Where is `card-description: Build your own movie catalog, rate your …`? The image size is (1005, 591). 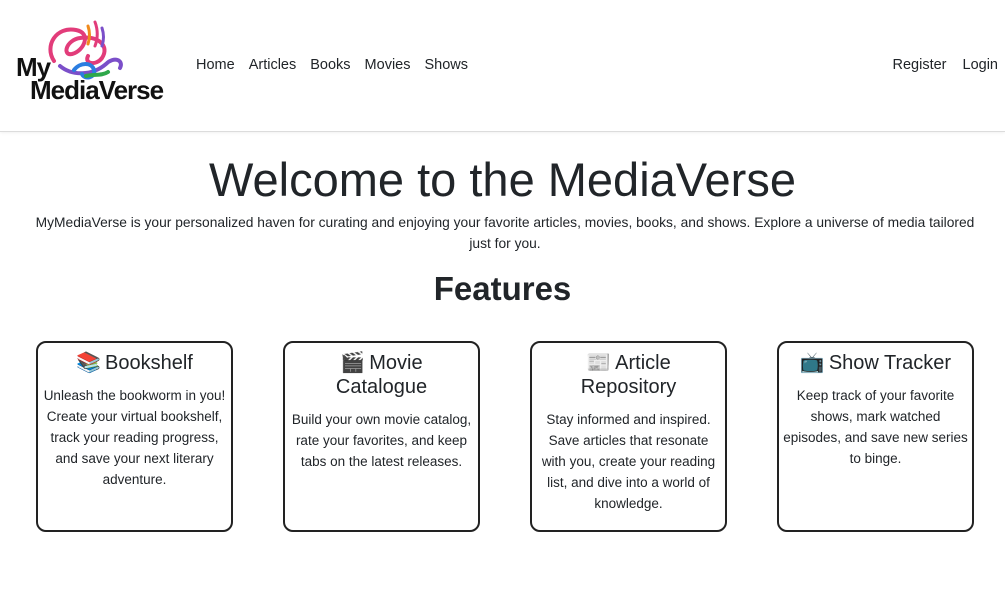
card-description: Build your own movie catalog, rate your … is located at coordinates (381, 440).